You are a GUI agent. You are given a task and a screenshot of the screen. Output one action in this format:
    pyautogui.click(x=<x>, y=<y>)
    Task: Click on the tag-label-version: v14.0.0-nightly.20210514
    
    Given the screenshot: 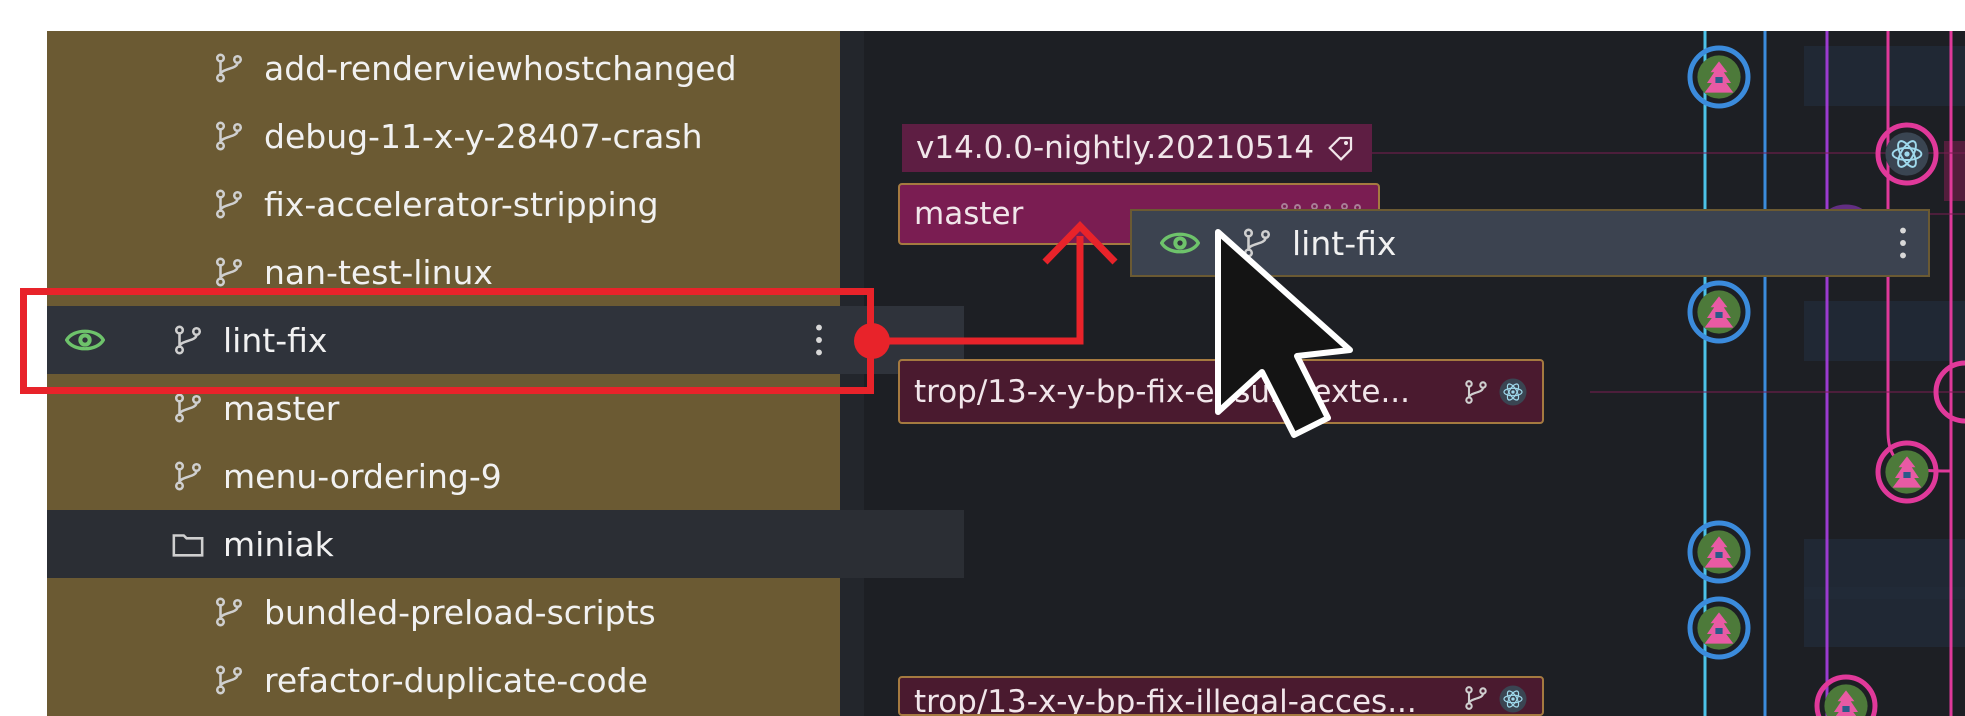 What is the action you would take?
    pyautogui.click(x=1137, y=148)
    